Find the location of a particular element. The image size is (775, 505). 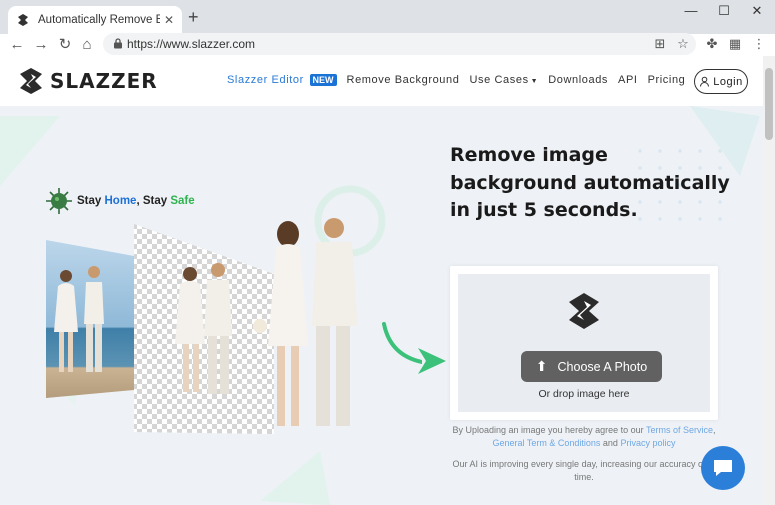

nav-link-pricing: Pricing is located at coordinates (667, 80).